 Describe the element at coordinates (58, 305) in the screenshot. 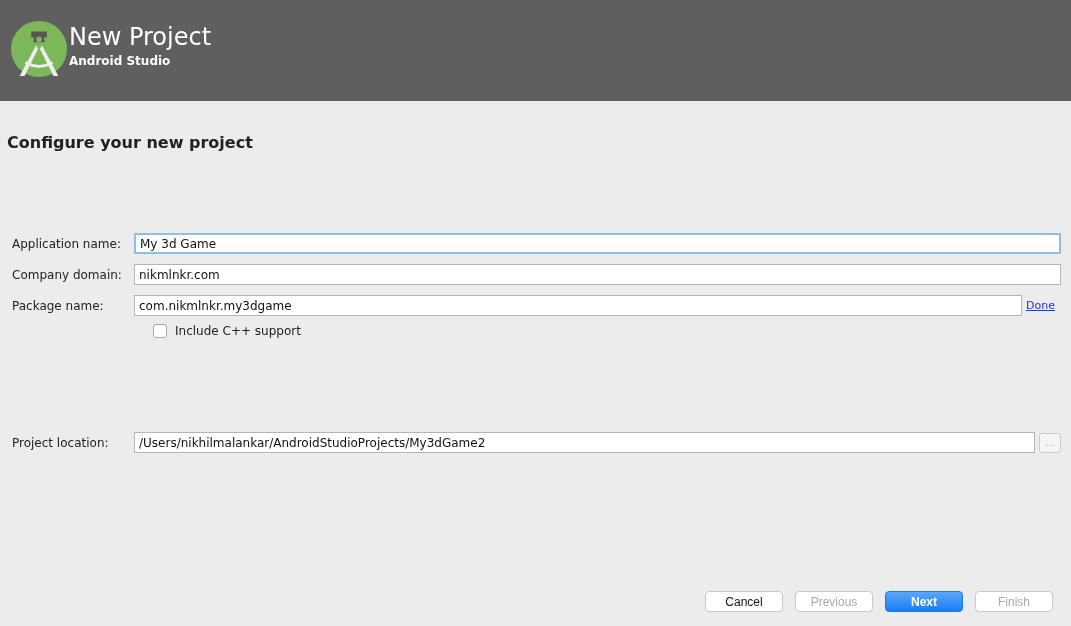

I see `field-label: Package name:` at that location.